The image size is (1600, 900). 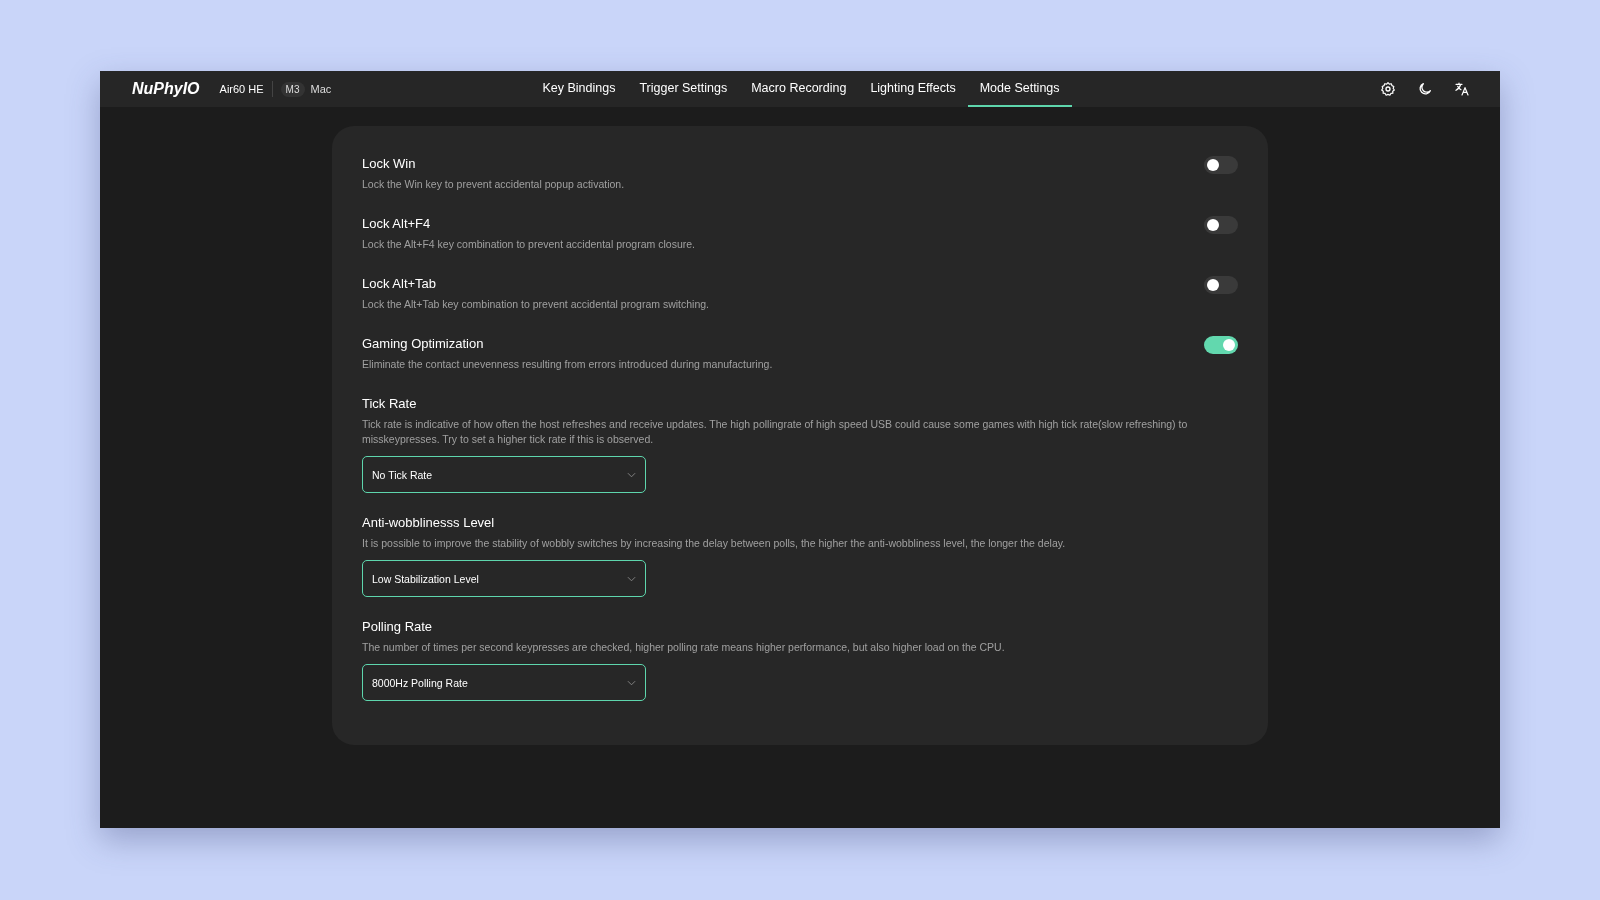 I want to click on dropdown-select: No Tick Rate, so click(x=504, y=474).